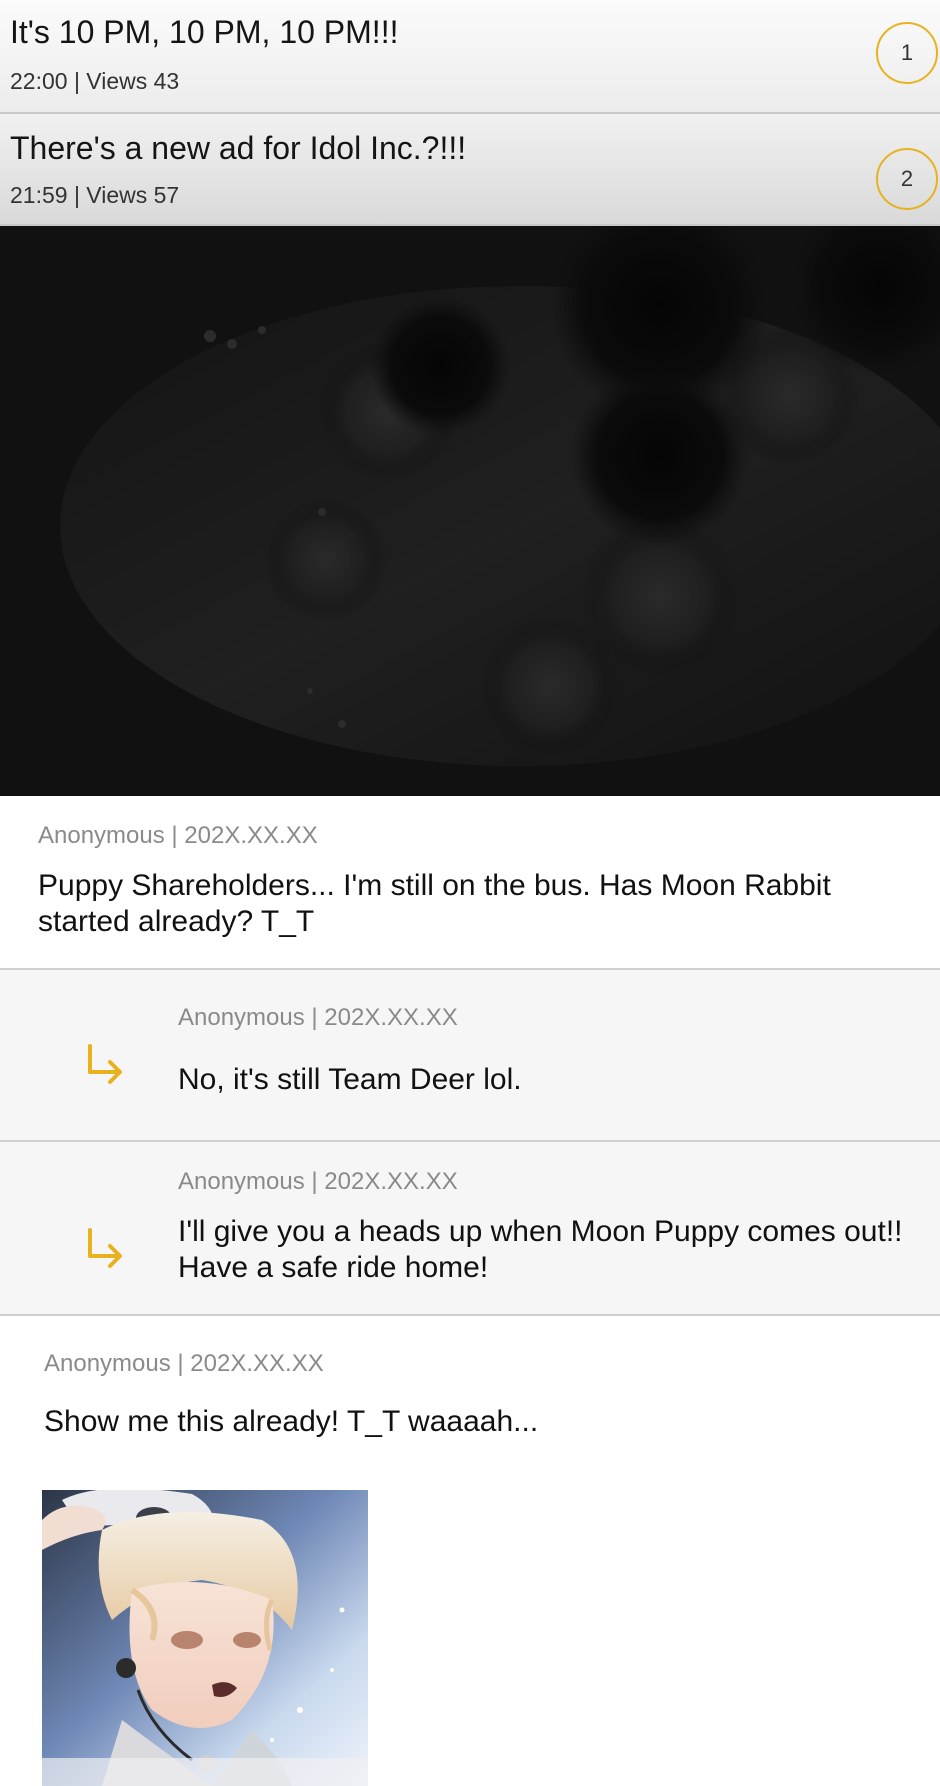 The width and height of the screenshot is (940, 1786). Describe the element at coordinates (350, 1079) in the screenshot. I see `comment-text: No, it's still Team Deer lol.` at that location.